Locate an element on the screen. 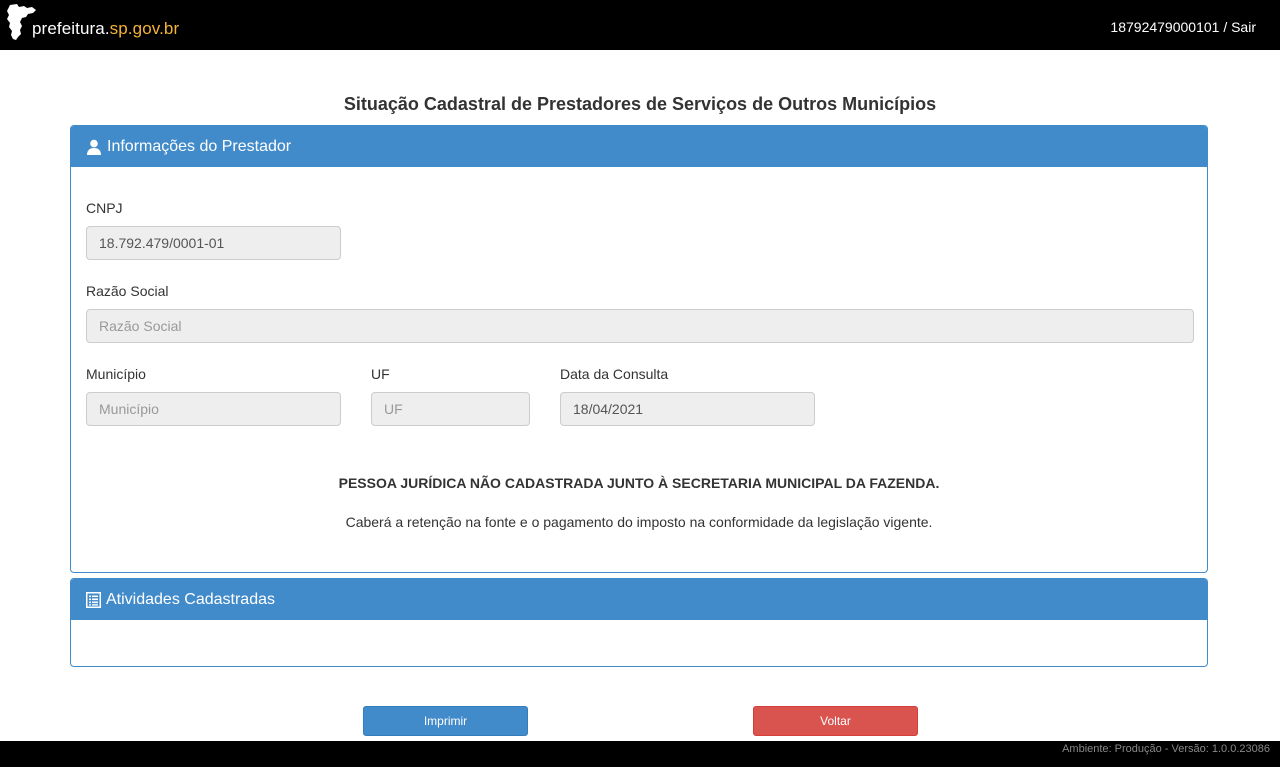 This screenshot has height=767, width=1280. municipio-label: Município is located at coordinates (116, 374).